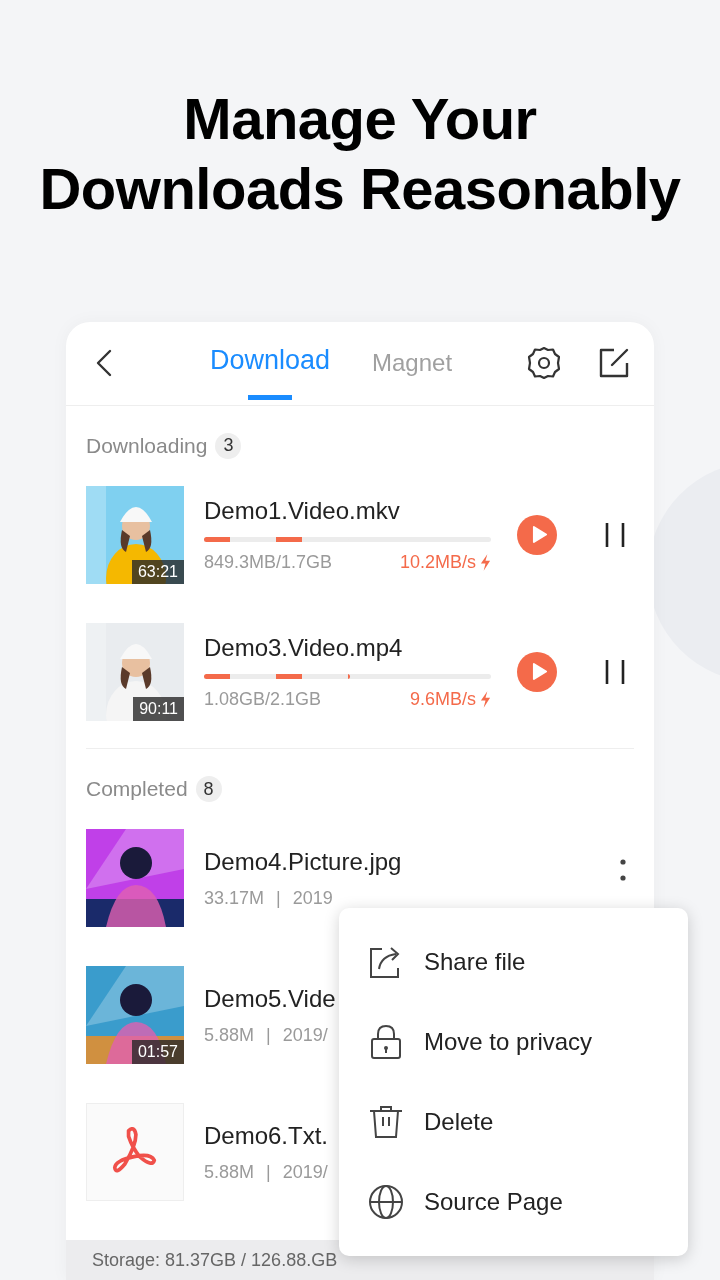  Describe the element at coordinates (360, 189) in the screenshot. I see `headline: Downloads Reasonably` at that location.